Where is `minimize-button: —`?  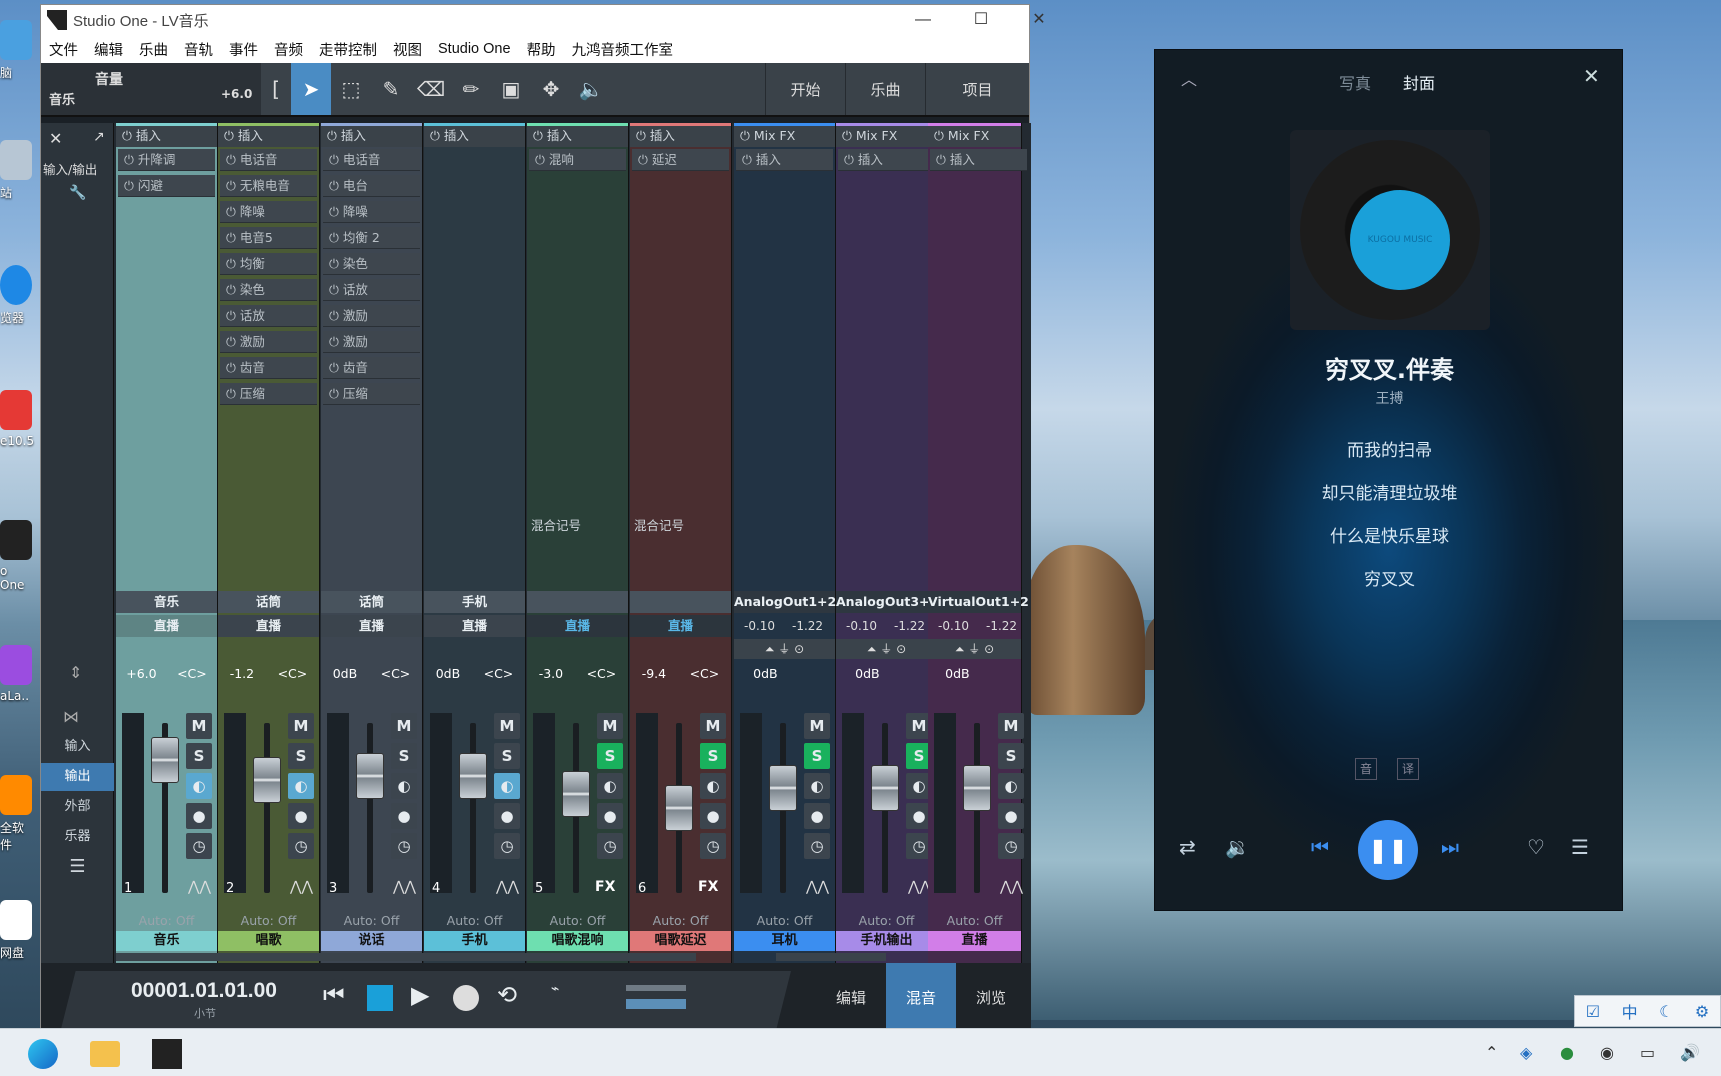
minimize-button: — is located at coordinates (923, 20).